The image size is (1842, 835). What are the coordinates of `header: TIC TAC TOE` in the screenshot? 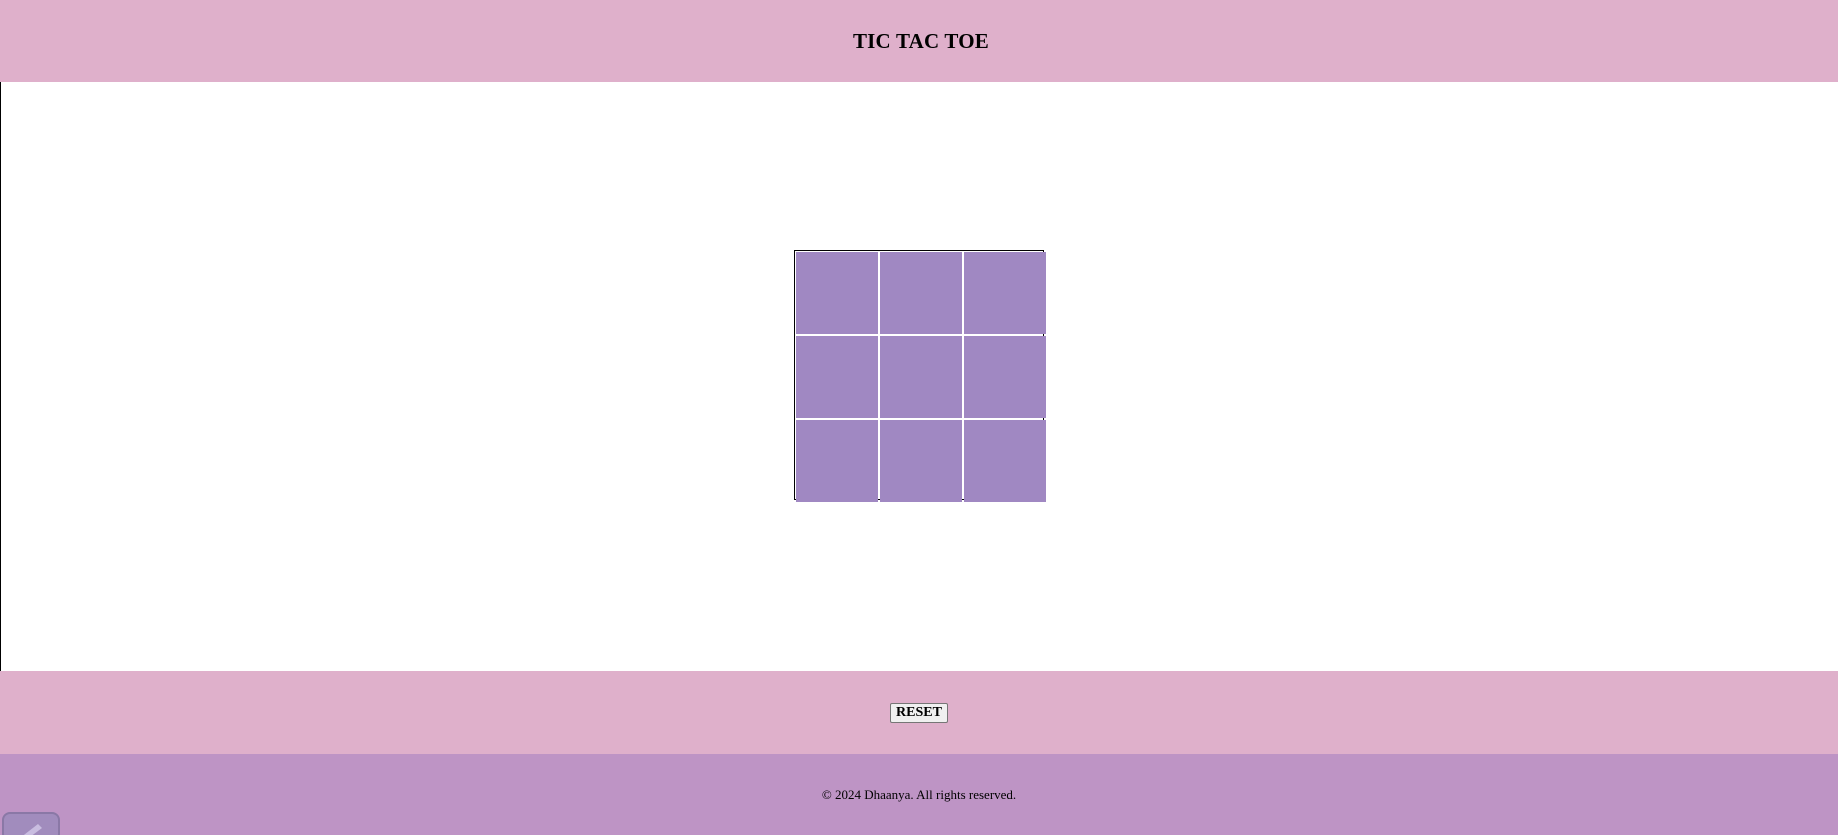 It's located at (921, 41).